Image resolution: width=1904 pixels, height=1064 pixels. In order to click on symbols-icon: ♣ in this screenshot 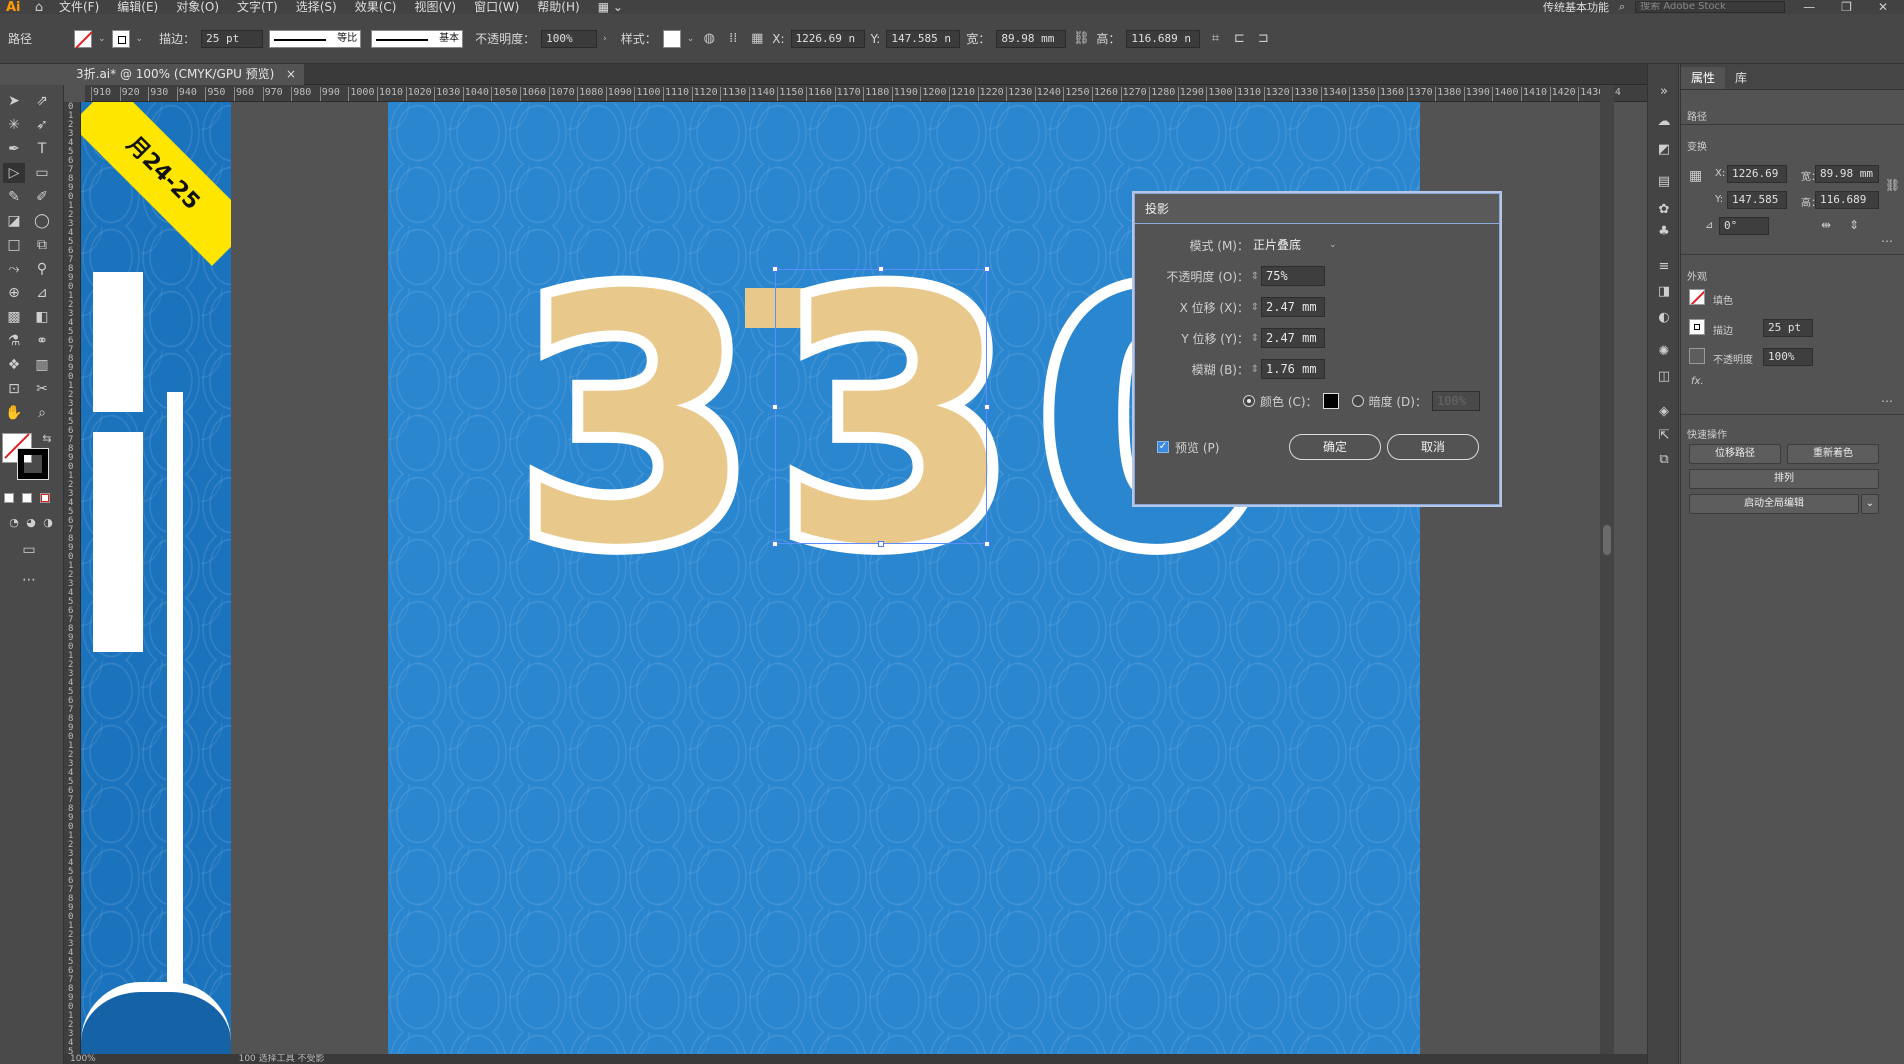, I will do `click(1664, 232)`.